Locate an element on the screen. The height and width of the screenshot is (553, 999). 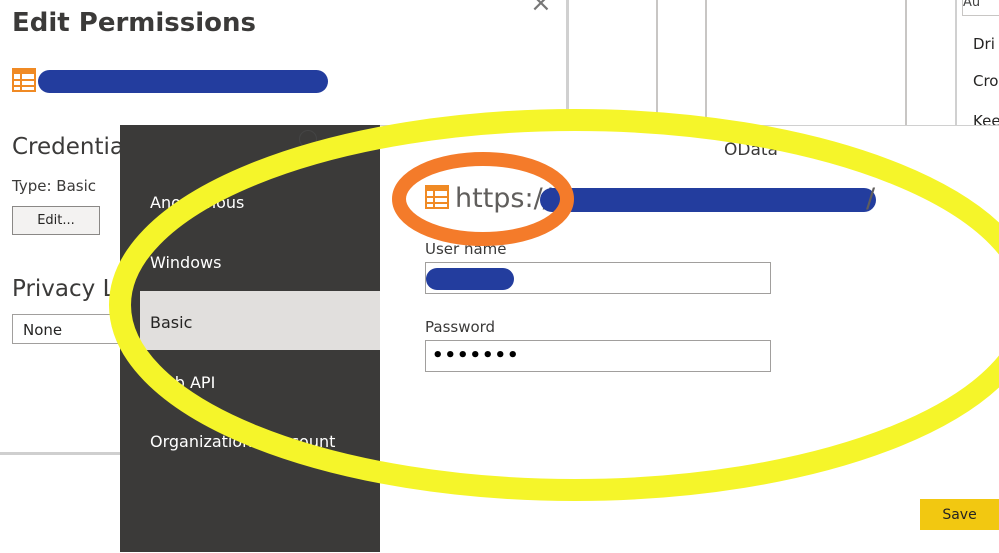
password-label: Password is located at coordinates (460, 327).